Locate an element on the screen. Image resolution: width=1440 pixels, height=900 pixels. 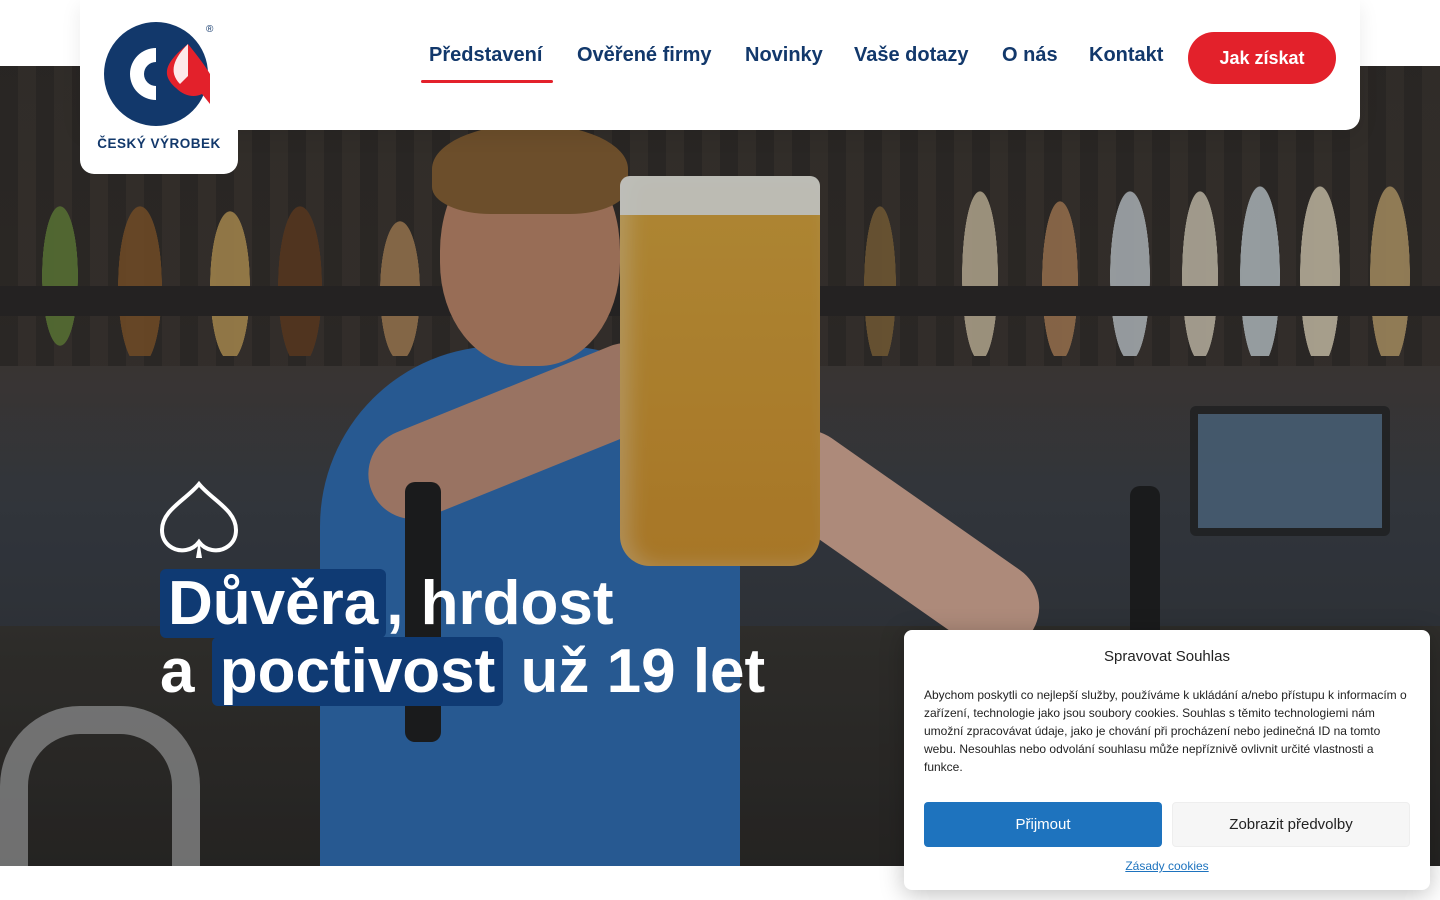
cesky-vyrobek-logo-icon: ® is located at coordinates (162, 77).